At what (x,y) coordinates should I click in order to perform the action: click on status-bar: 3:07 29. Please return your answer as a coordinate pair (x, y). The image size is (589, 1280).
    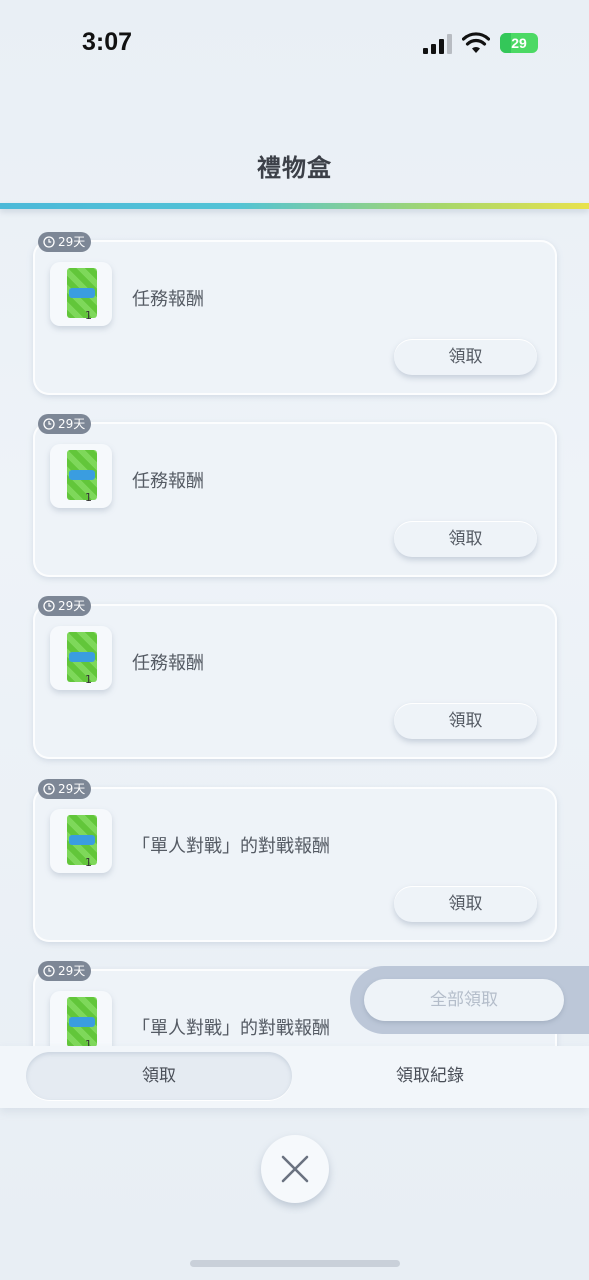
    Looking at the image, I should click on (294, 45).